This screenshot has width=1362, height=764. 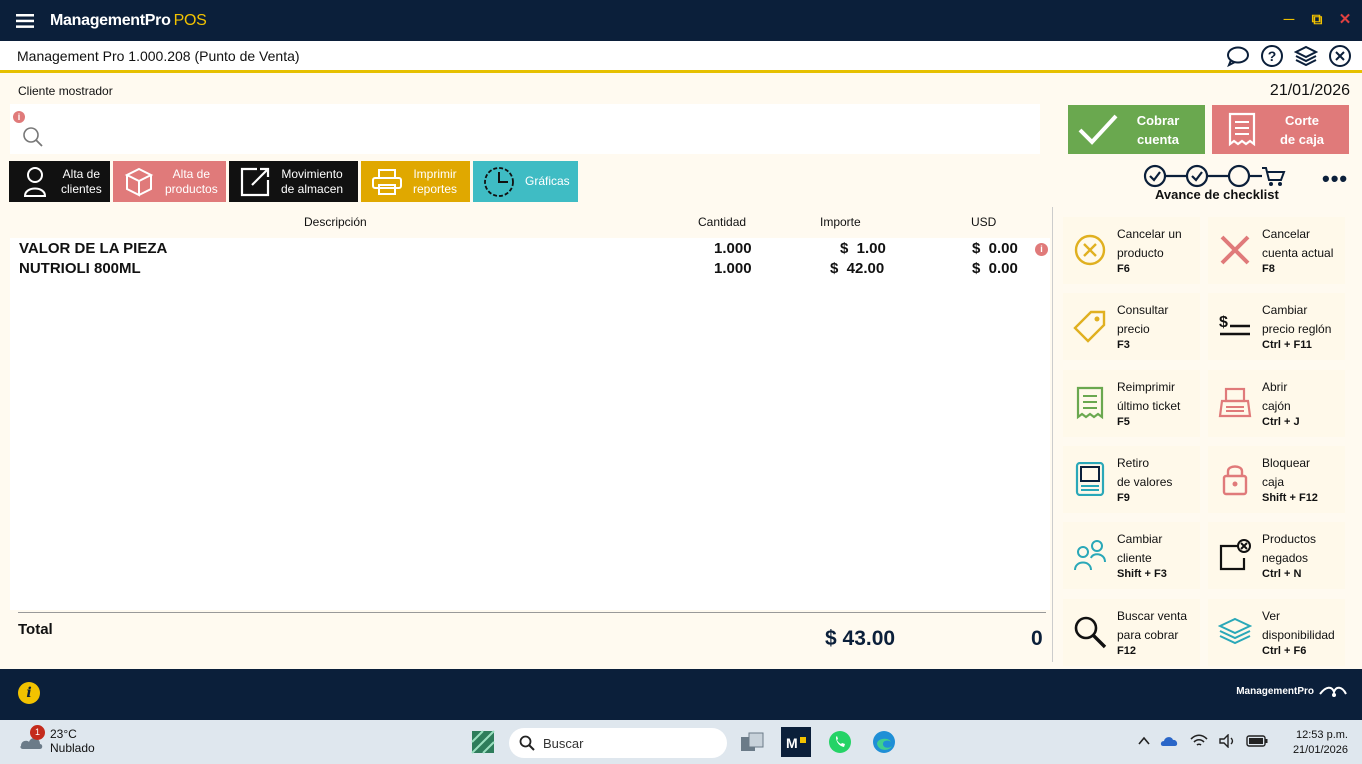 What do you see at coordinates (540, 130) in the screenshot?
I see `search-input` at bounding box center [540, 130].